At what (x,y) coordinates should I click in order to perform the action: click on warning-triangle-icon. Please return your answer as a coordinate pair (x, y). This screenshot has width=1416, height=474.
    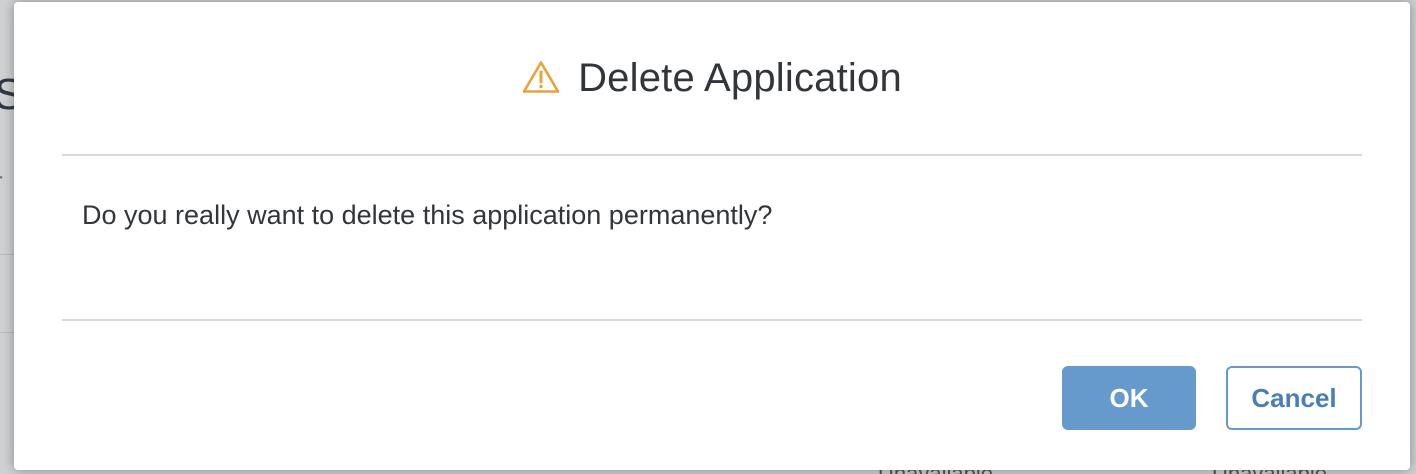
    Looking at the image, I should click on (541, 77).